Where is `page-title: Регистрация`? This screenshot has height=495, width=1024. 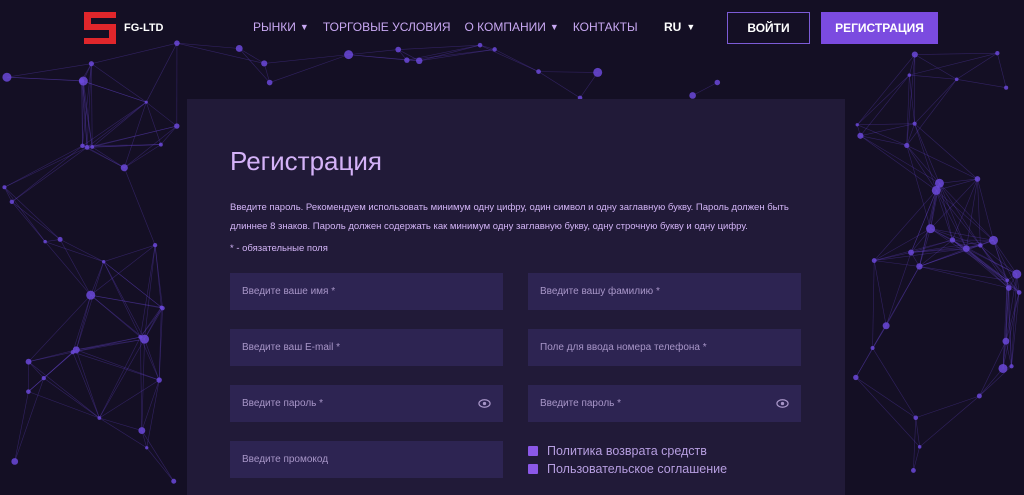
page-title: Регистрация is located at coordinates (306, 161).